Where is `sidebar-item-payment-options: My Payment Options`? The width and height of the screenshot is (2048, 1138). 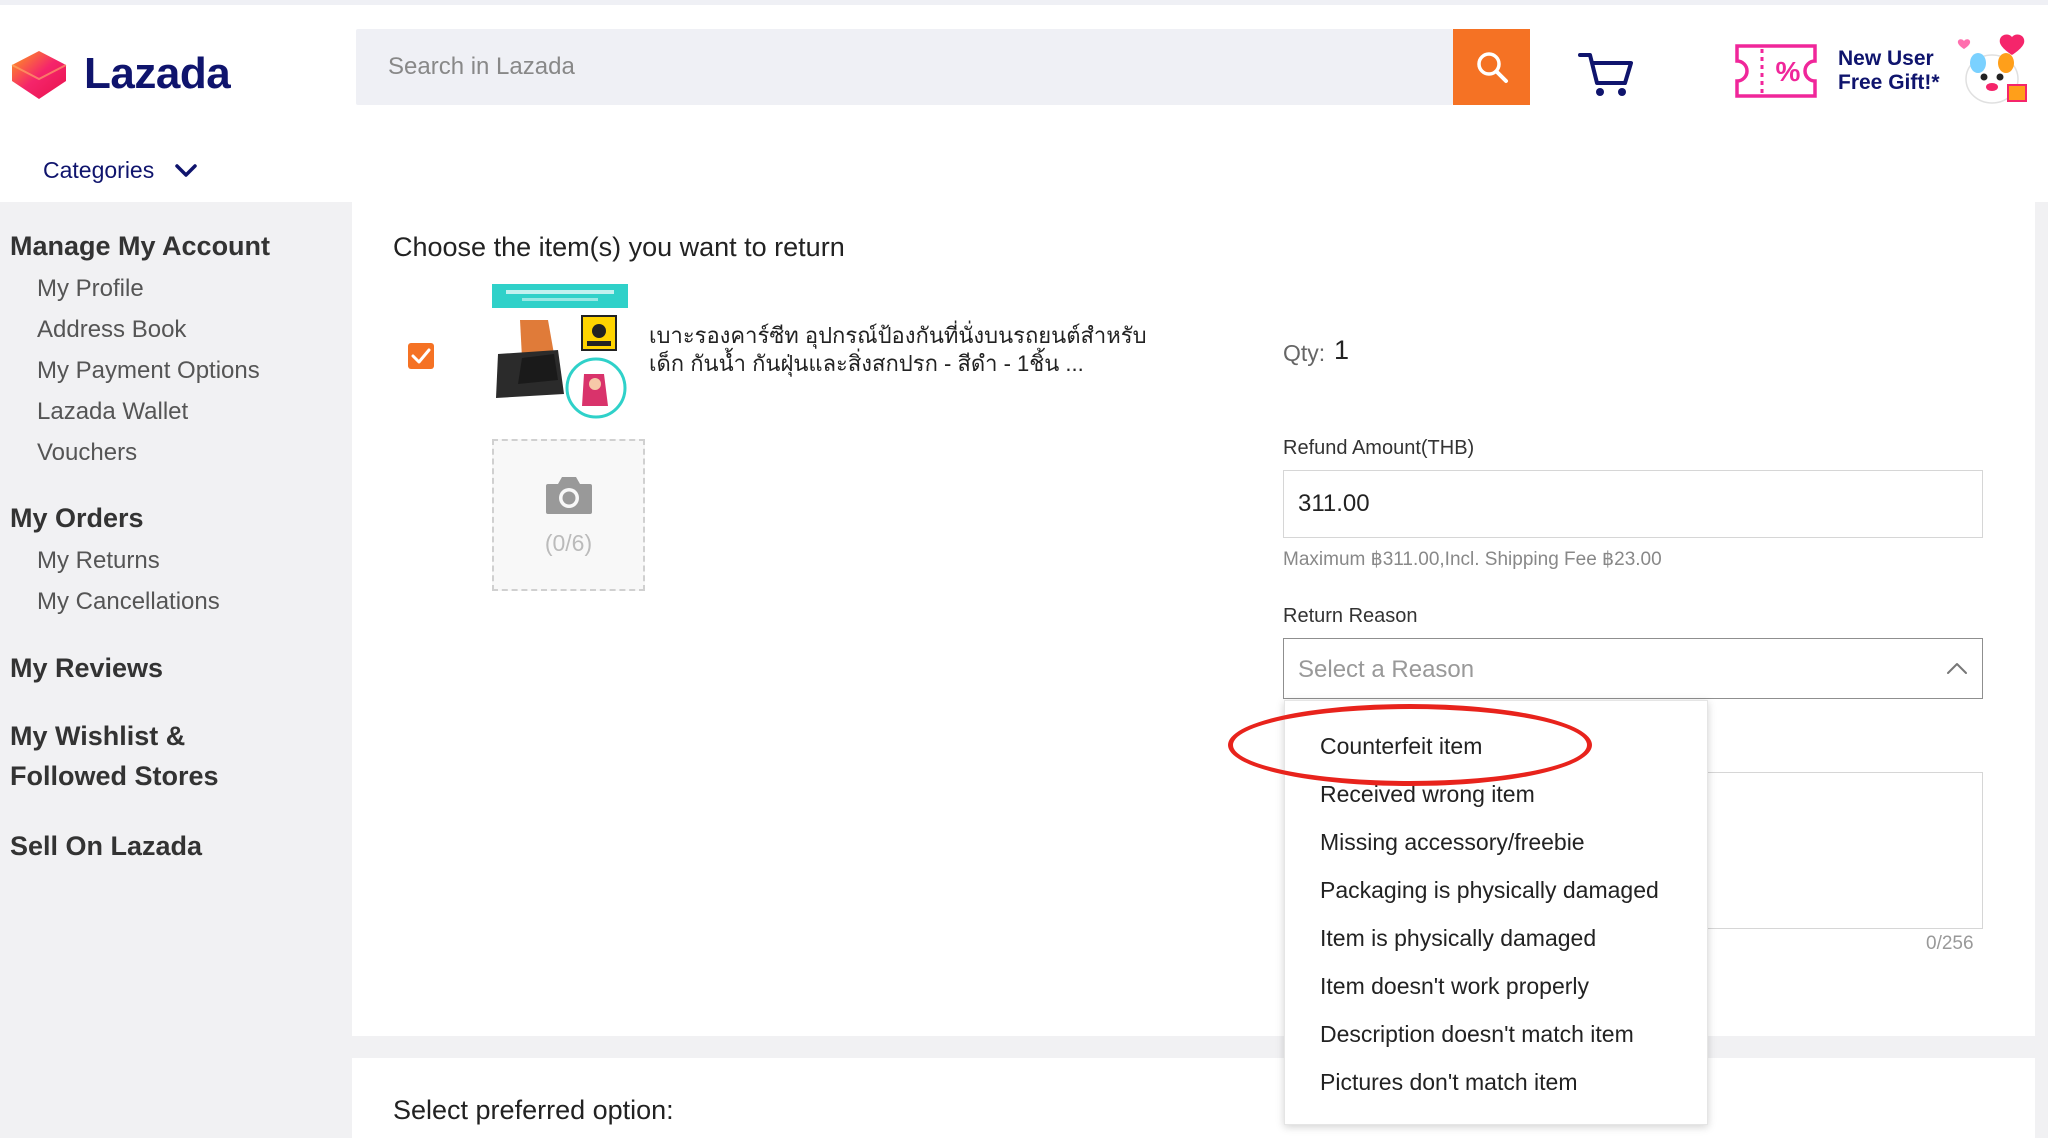 sidebar-item-payment-options: My Payment Options is located at coordinates (148, 371).